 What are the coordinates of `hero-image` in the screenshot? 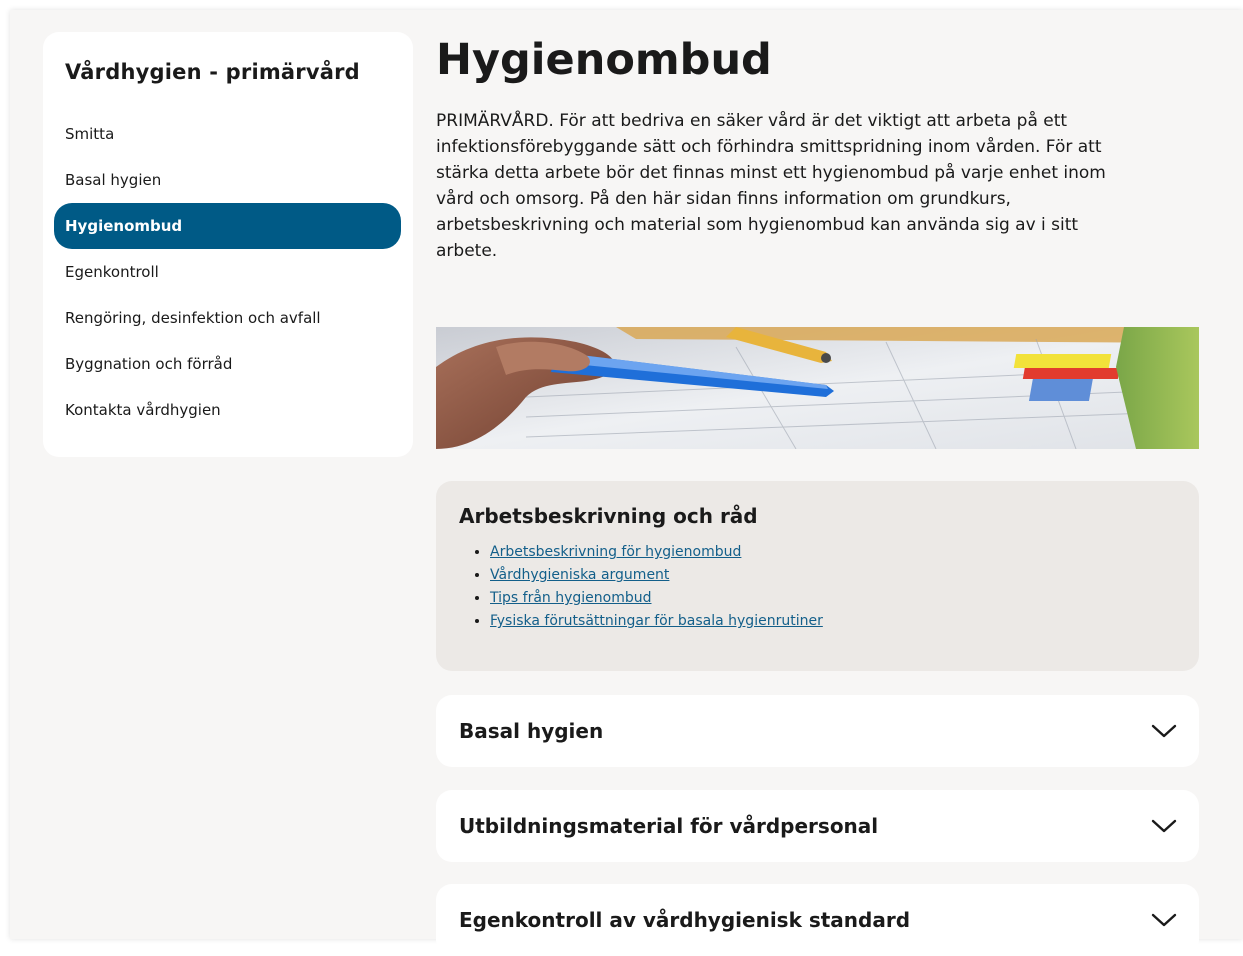 It's located at (817, 388).